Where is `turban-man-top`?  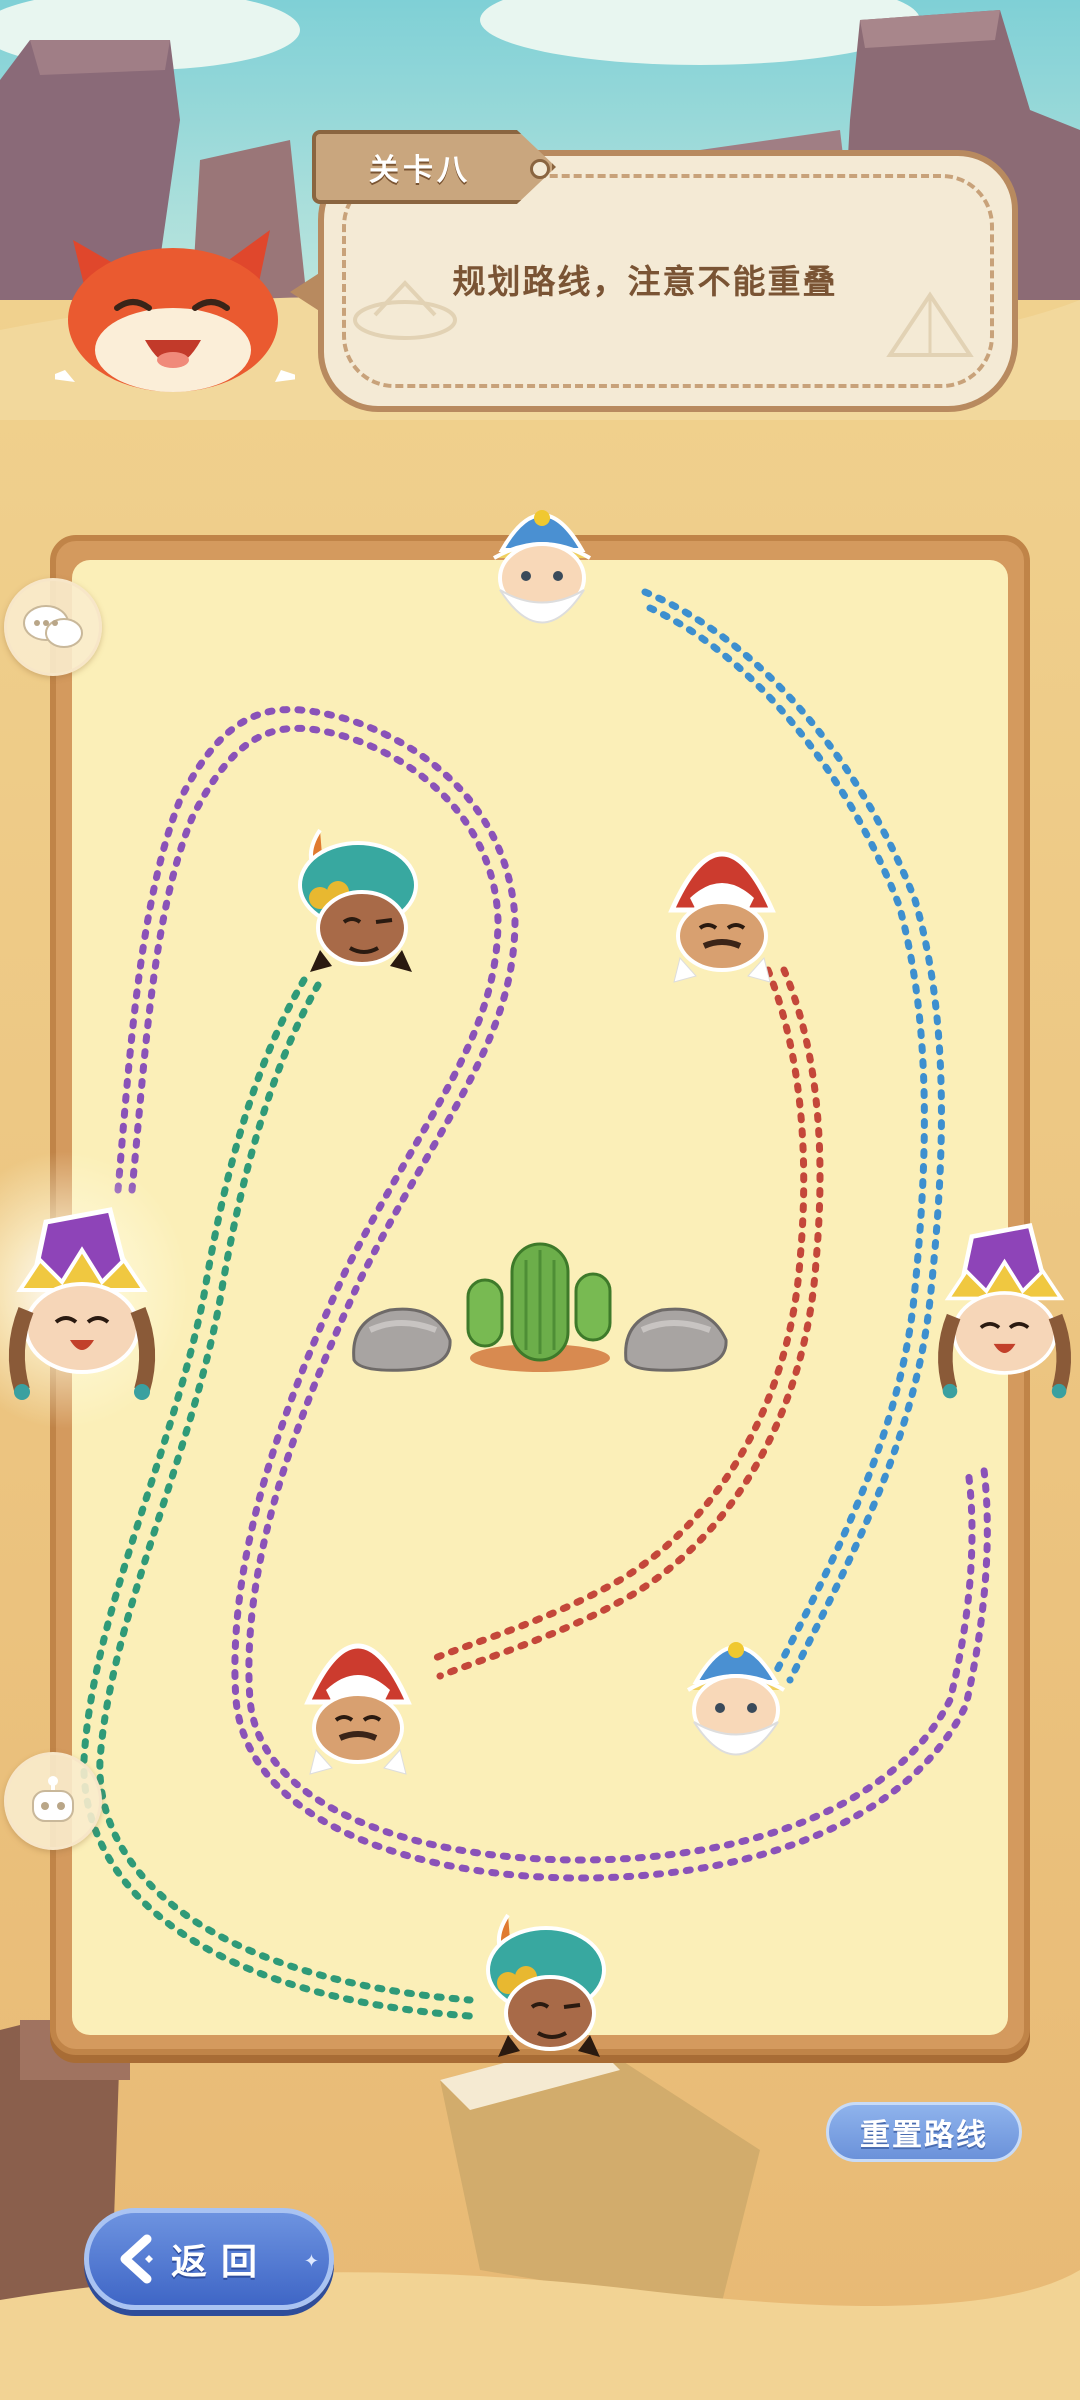 turban-man-top is located at coordinates (355, 900).